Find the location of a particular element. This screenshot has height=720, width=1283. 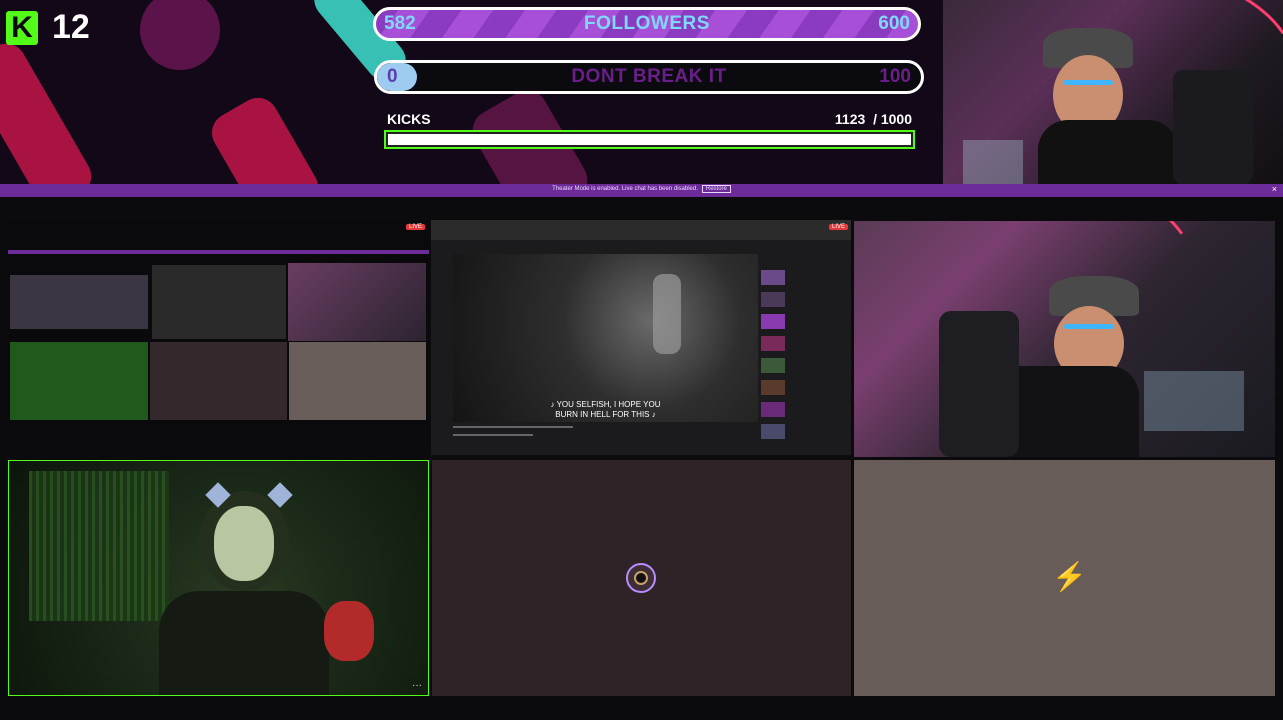

viewer-count: 12 is located at coordinates (71, 27).